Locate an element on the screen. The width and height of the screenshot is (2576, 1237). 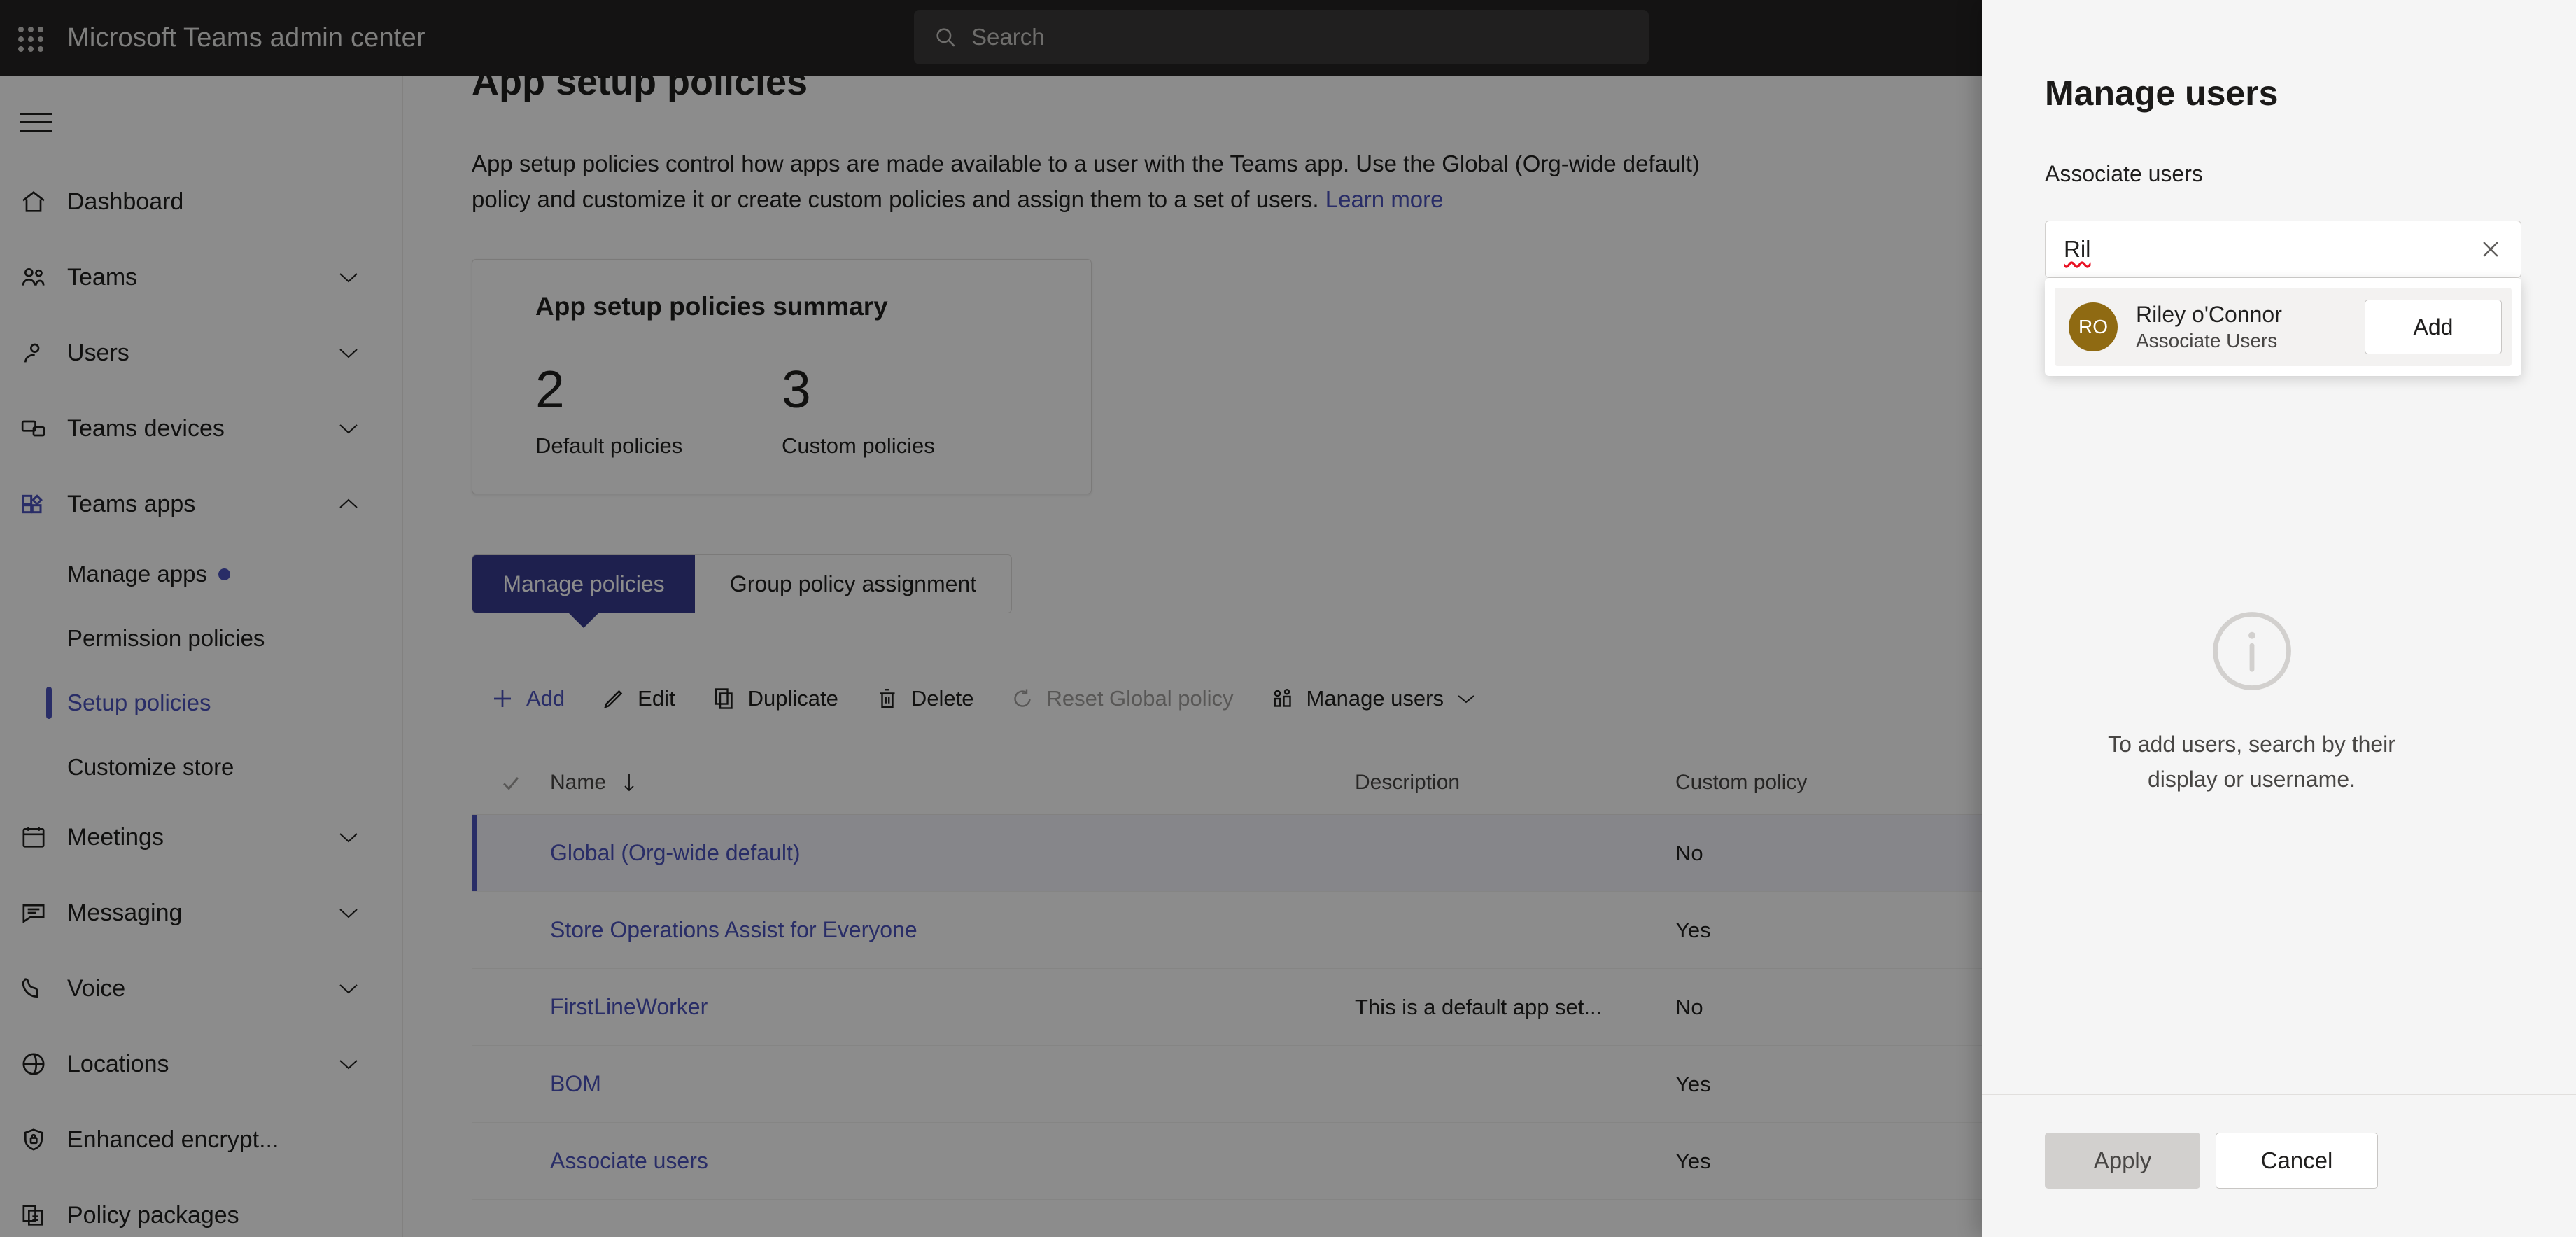
avatar-initials: RO is located at coordinates (2093, 326).